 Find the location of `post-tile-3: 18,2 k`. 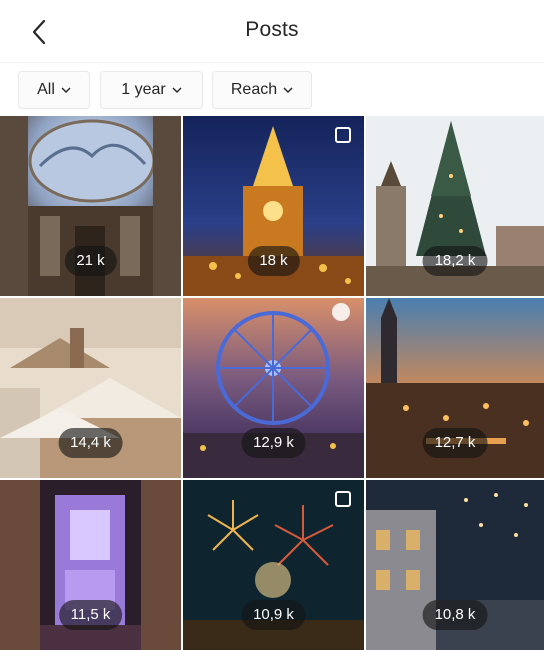

post-tile-3: 18,2 k is located at coordinates (455, 206).